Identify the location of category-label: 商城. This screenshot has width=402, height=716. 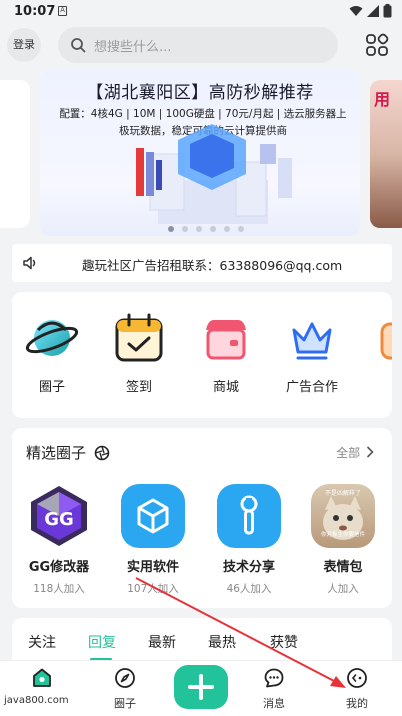
(225, 387).